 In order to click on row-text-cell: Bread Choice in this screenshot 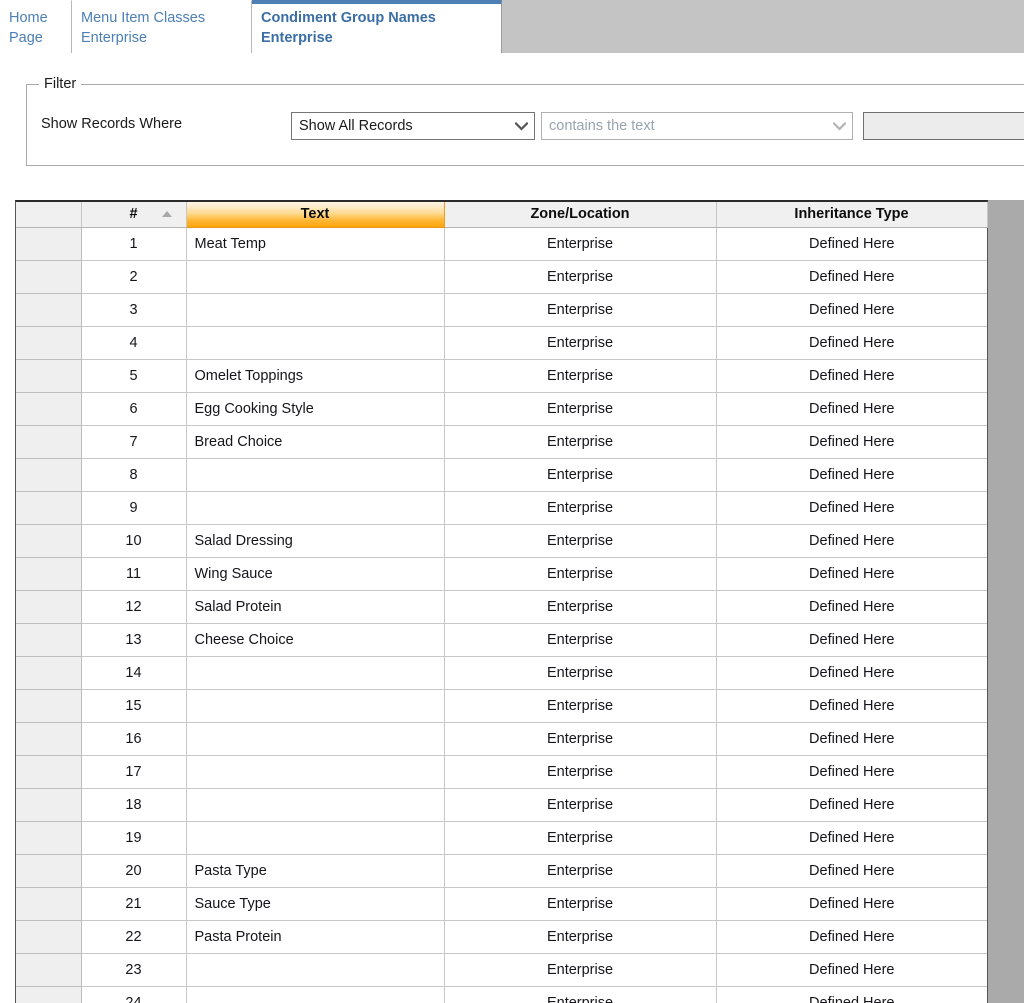, I will do `click(315, 442)`.